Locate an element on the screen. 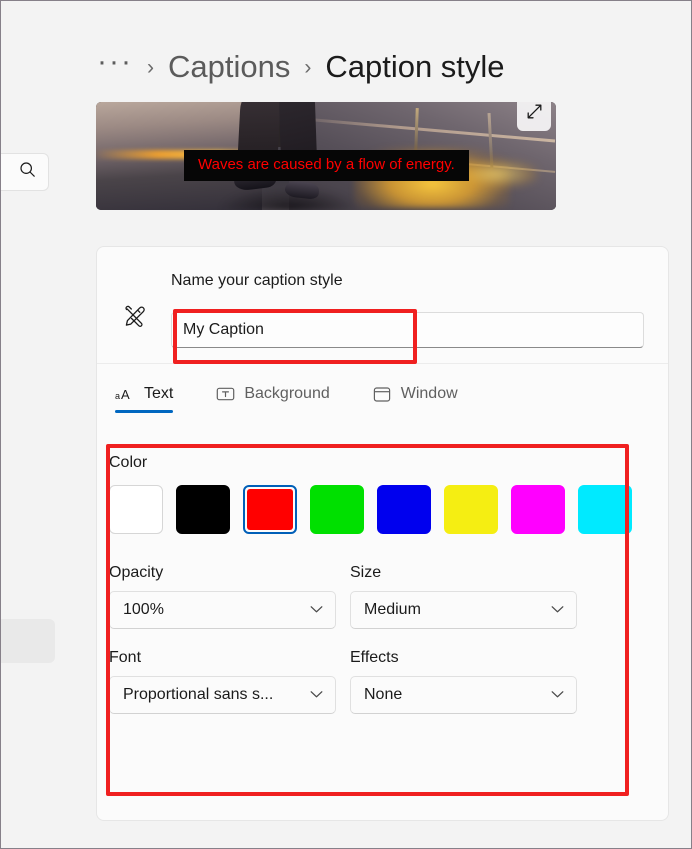  color-swatch-green is located at coordinates (337, 509).